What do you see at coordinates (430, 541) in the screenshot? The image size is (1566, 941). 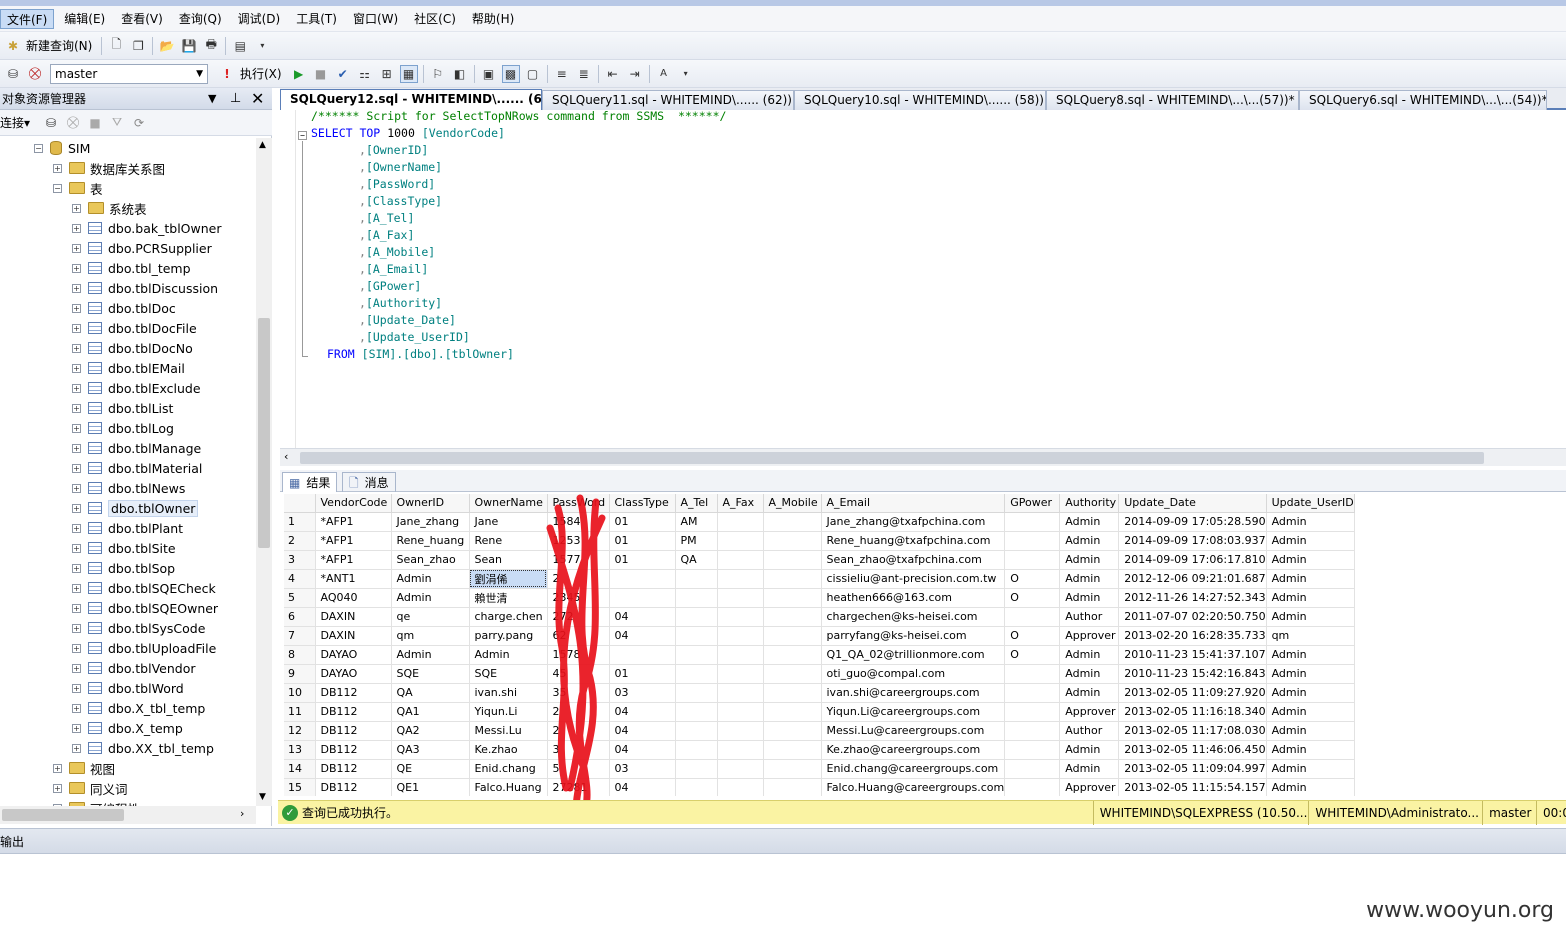 I see `grid-cell: Rene_huang` at bounding box center [430, 541].